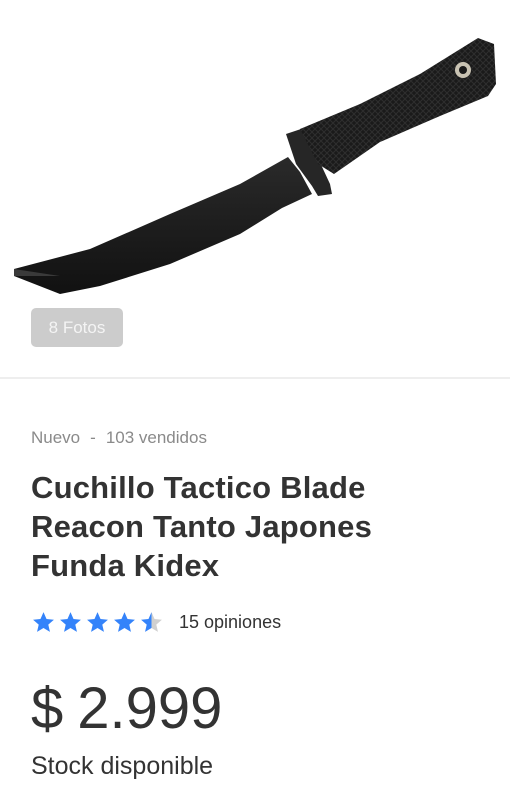  What do you see at coordinates (150, 708) in the screenshot?
I see `price-amount: 2.999` at bounding box center [150, 708].